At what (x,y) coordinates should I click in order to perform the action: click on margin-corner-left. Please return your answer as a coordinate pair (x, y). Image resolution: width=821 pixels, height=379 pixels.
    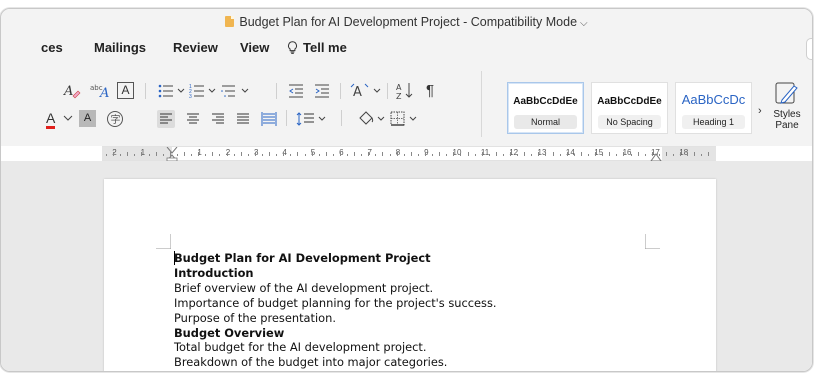
    Looking at the image, I should click on (163, 241).